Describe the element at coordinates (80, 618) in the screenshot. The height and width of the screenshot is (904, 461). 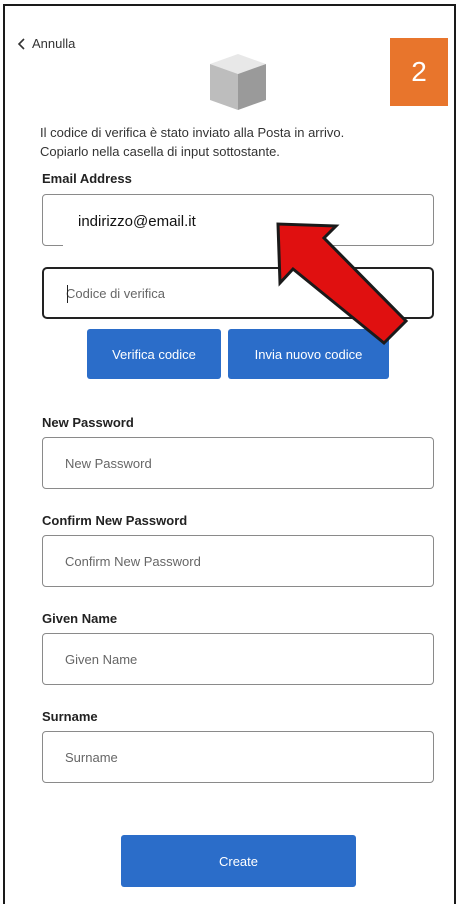
I see `given-name-label: Given Name` at that location.